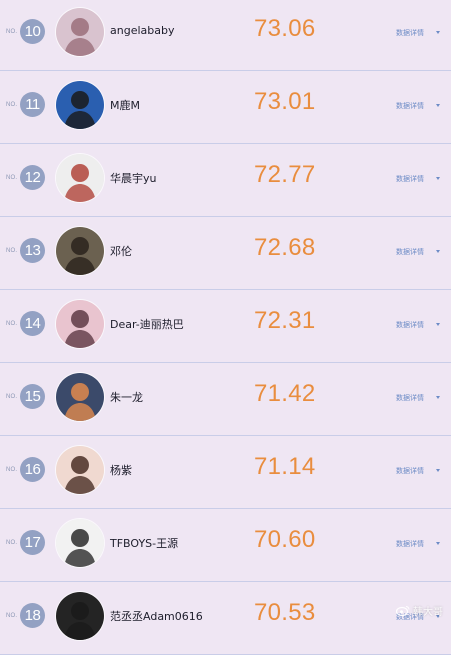  I want to click on score-value: 71.14, so click(285, 466).